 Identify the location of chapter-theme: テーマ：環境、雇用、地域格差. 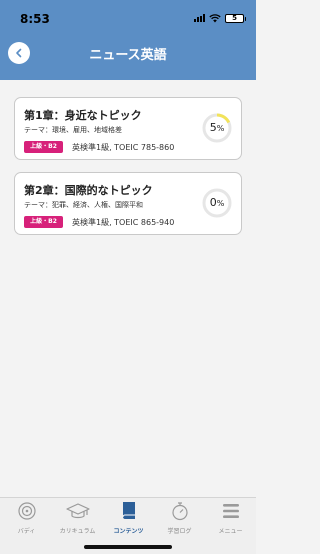
(73, 130).